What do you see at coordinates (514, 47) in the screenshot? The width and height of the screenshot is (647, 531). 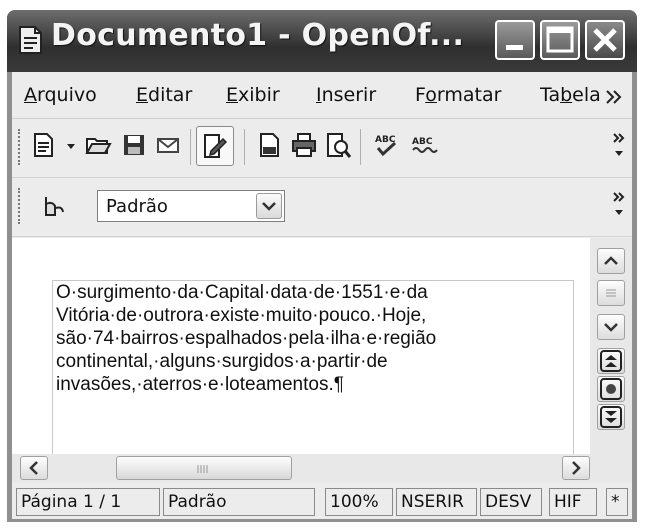 I see `minimize-icon` at bounding box center [514, 47].